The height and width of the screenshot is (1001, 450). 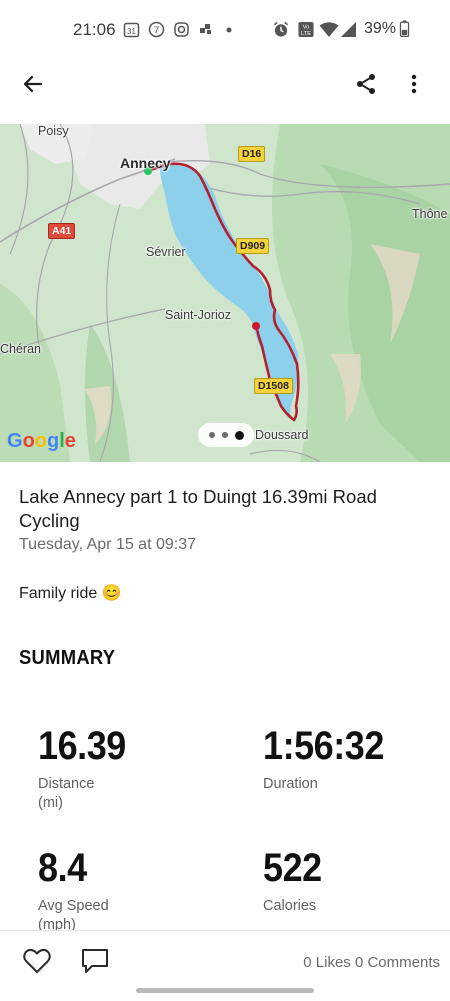 What do you see at coordinates (181, 29) in the screenshot?
I see `instagram-icon` at bounding box center [181, 29].